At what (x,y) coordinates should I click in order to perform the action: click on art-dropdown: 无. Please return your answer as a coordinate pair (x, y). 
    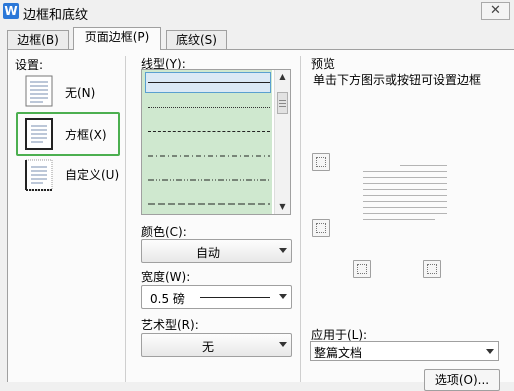
    Looking at the image, I should click on (216, 345).